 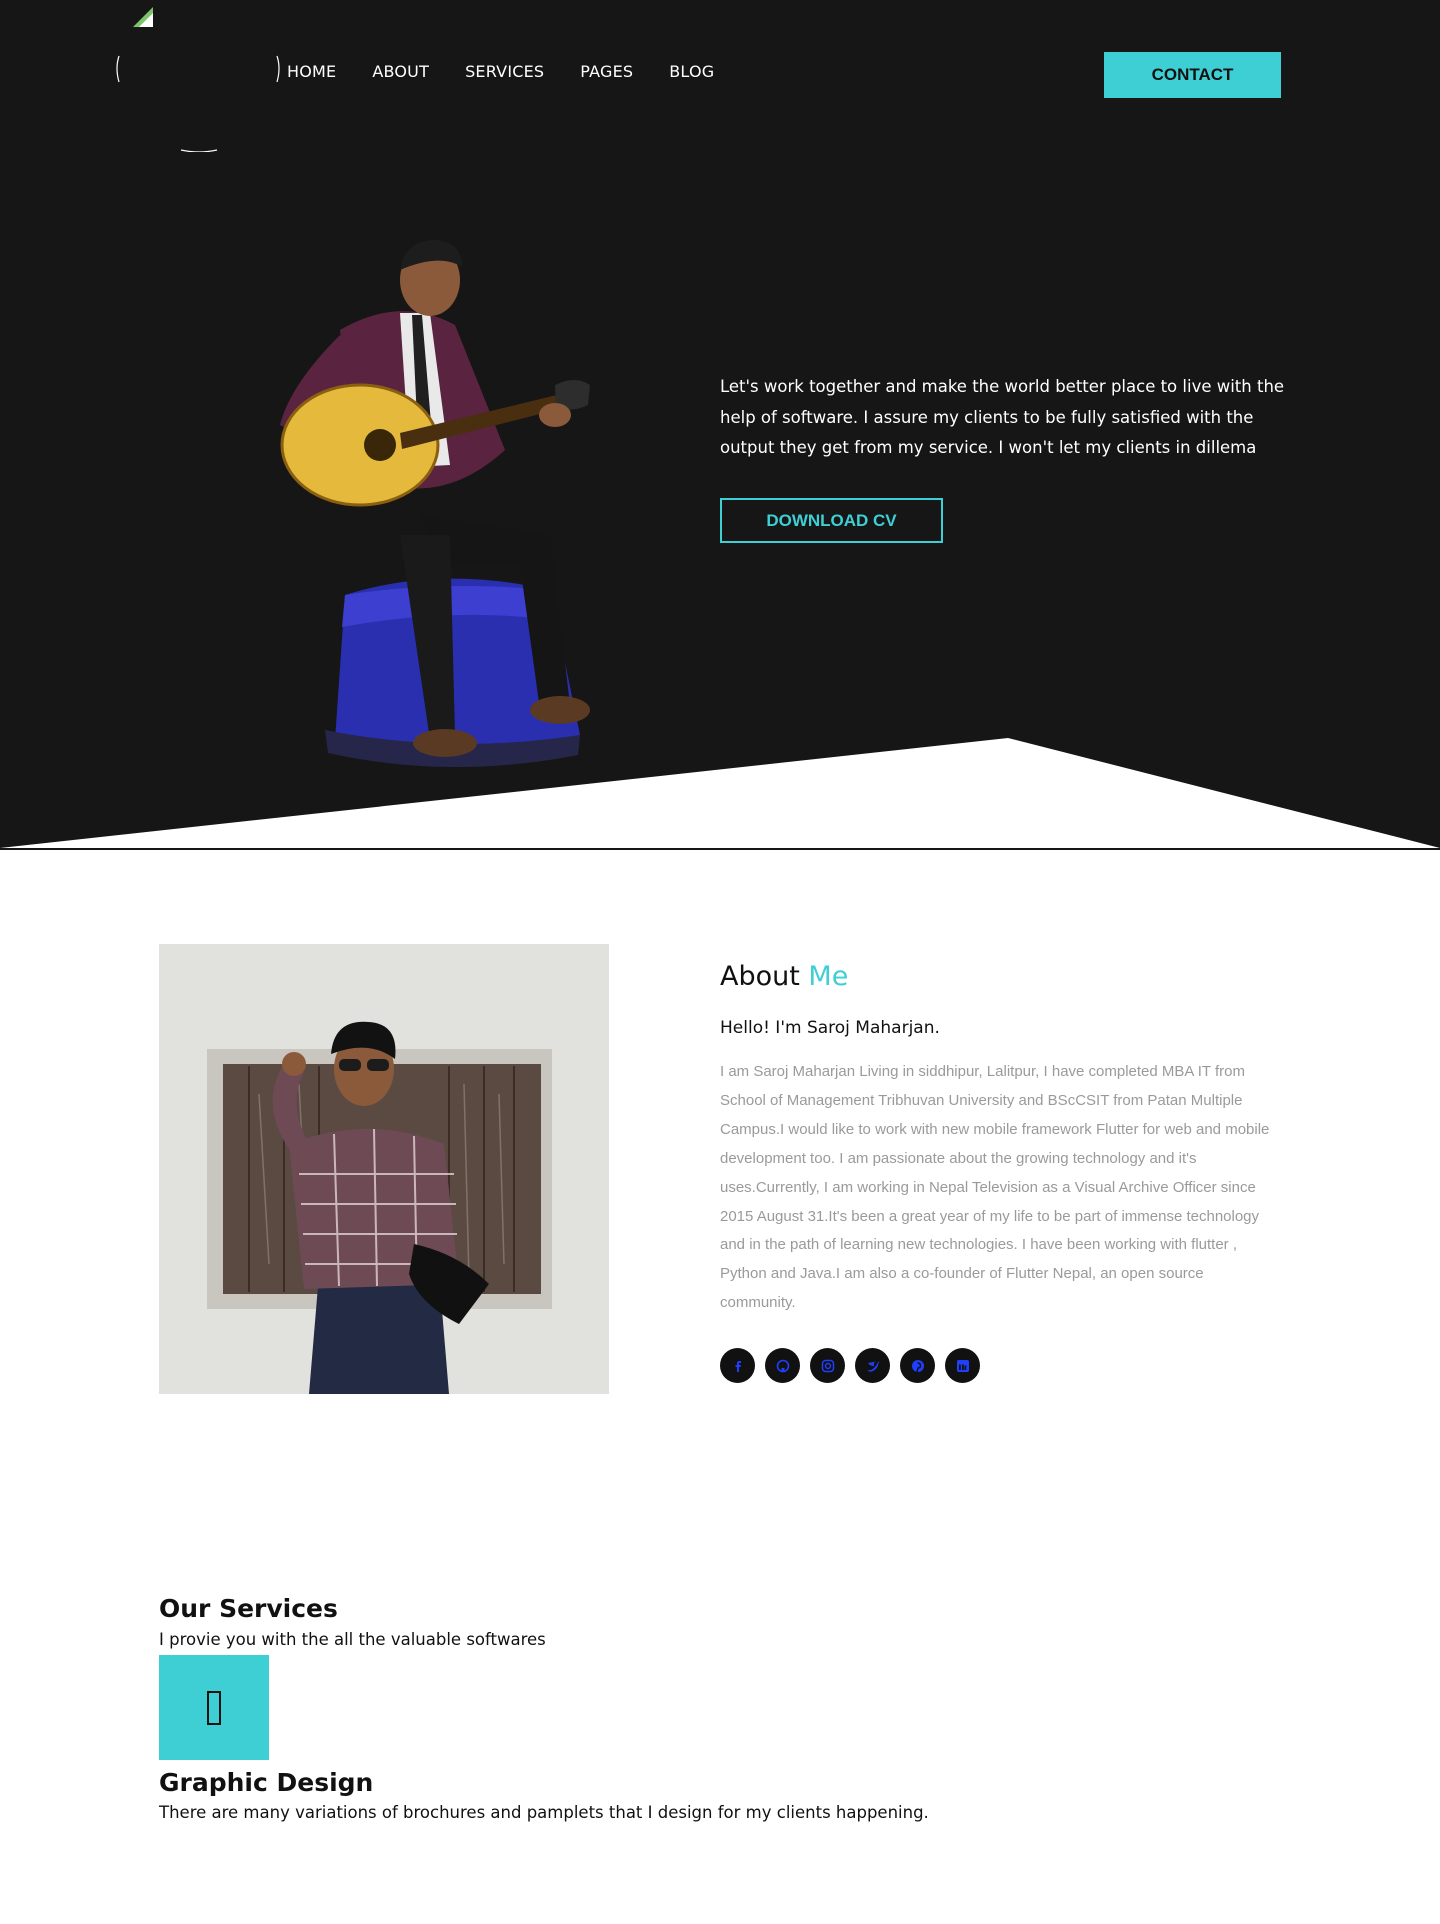 I want to click on nav-blog: BLOG, so click(x=691, y=71).